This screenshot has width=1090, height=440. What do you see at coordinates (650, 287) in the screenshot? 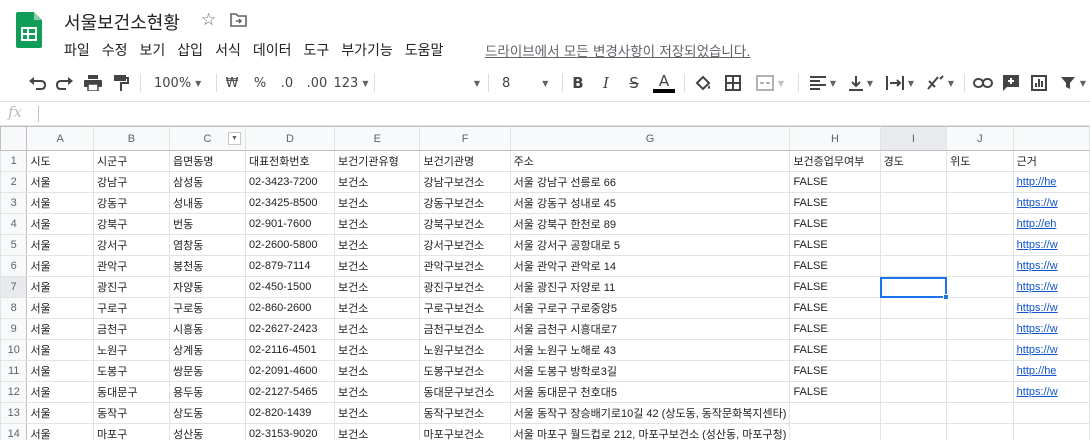
I see `cell: 서울 광진구 자양로 11` at bounding box center [650, 287].